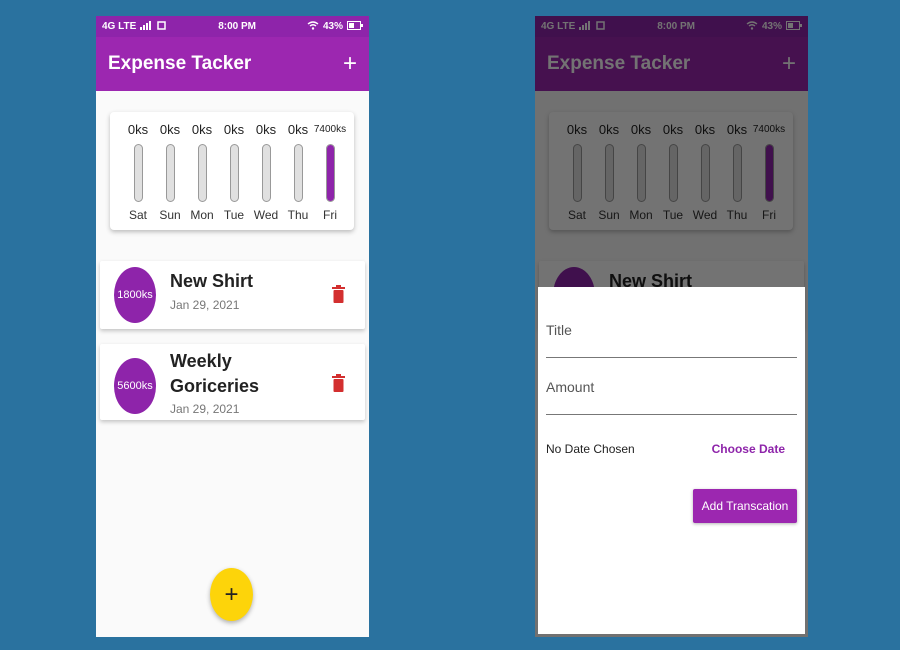 This screenshot has height=650, width=900. What do you see at coordinates (232, 295) in the screenshot?
I see `transaction-item: 1800ks New Shirt Jan 29, 2021` at bounding box center [232, 295].